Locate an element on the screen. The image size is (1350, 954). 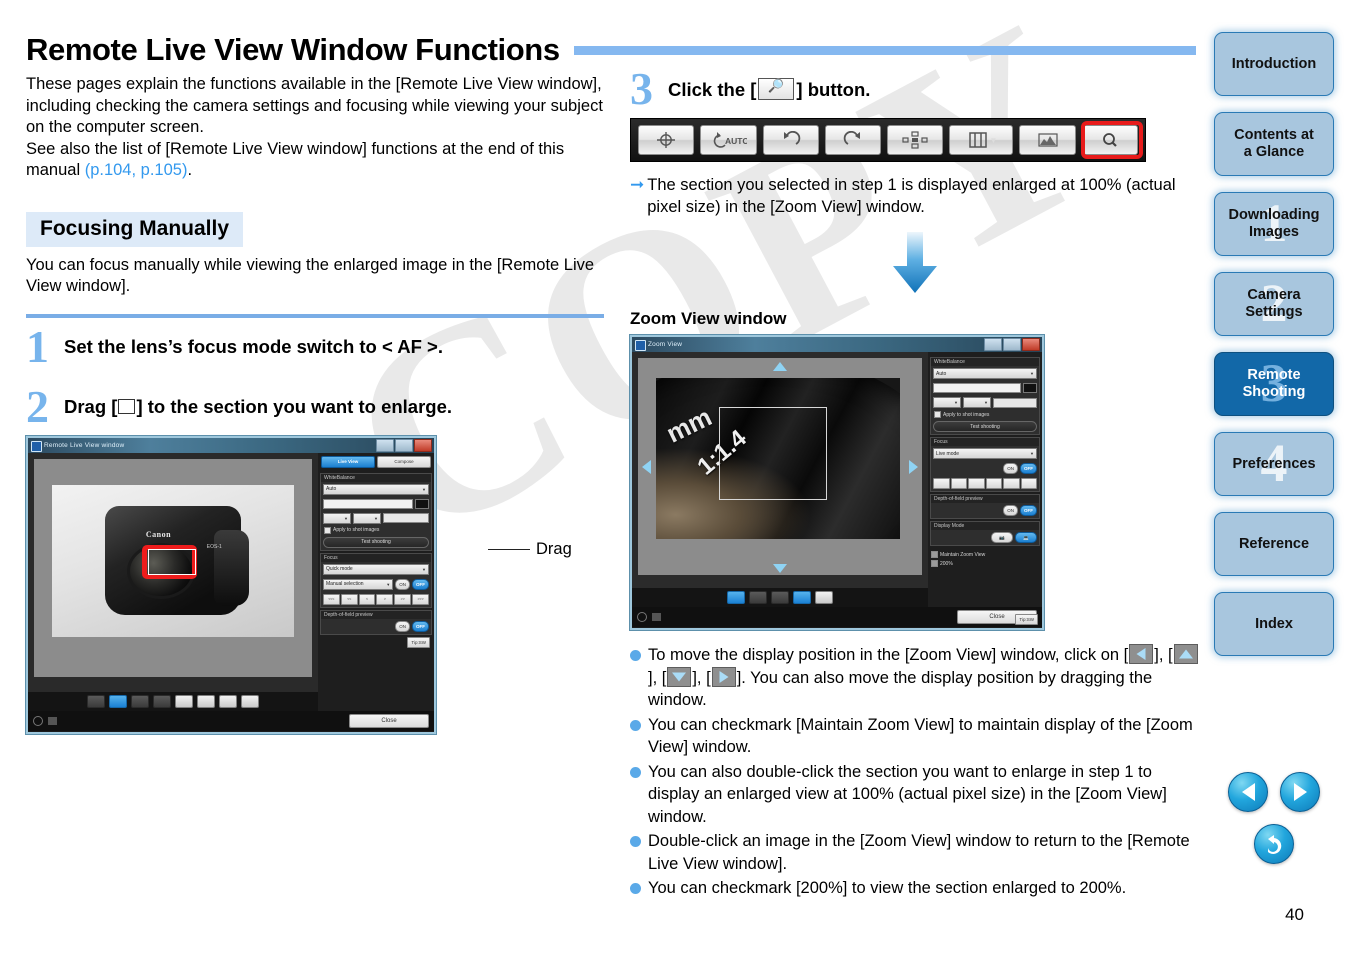
focus-step-near3: >>> is located at coordinates (420, 599).